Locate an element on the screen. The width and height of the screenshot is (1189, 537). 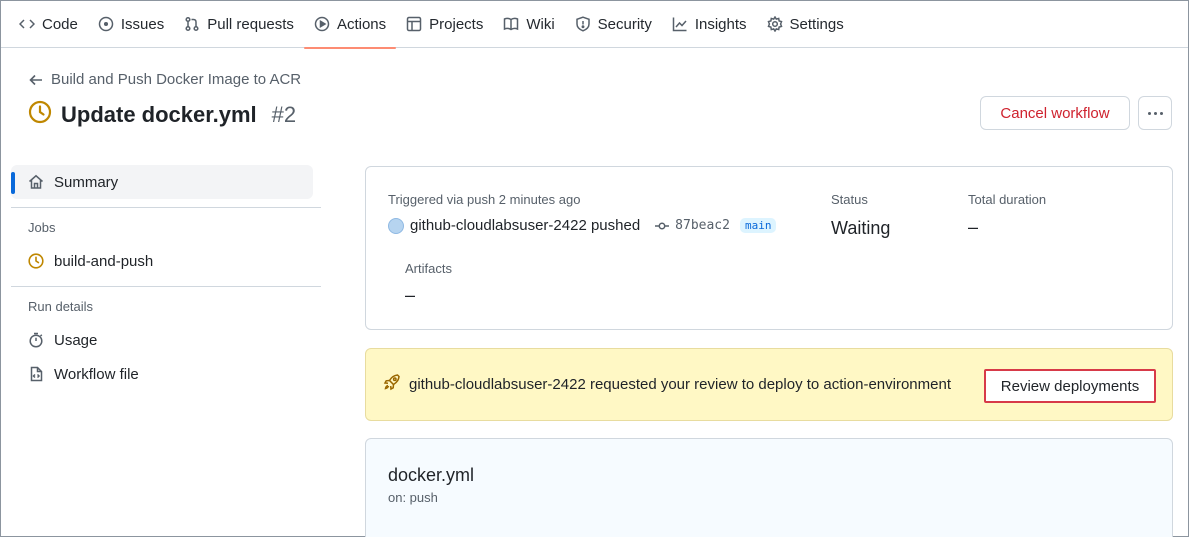
avatar is located at coordinates (396, 225).